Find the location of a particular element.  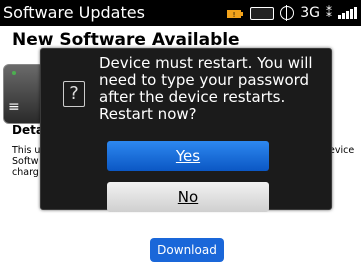

question-icon: ? is located at coordinates (74, 94).